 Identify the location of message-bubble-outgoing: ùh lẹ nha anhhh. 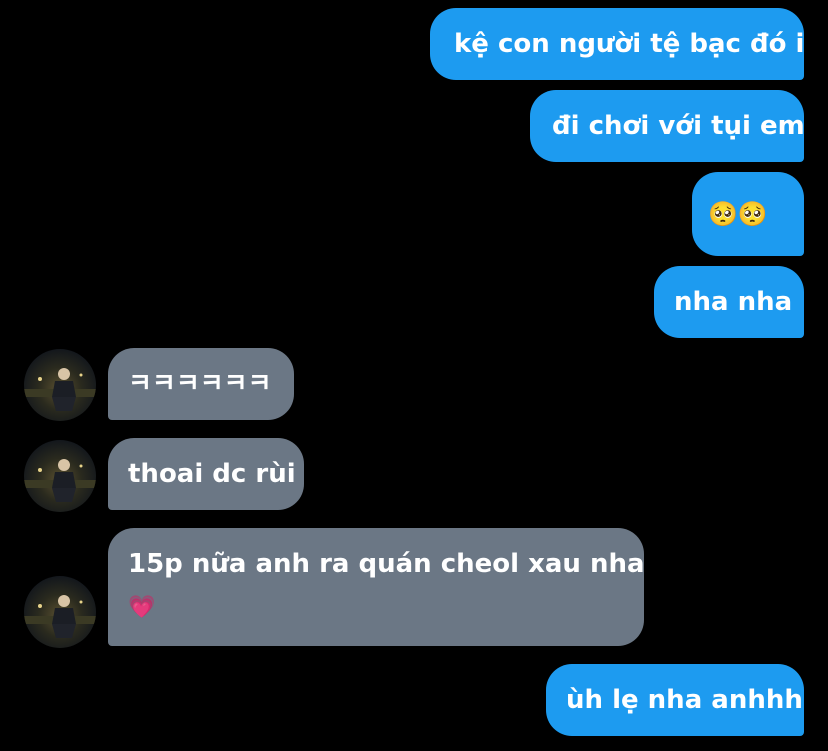
(675, 700).